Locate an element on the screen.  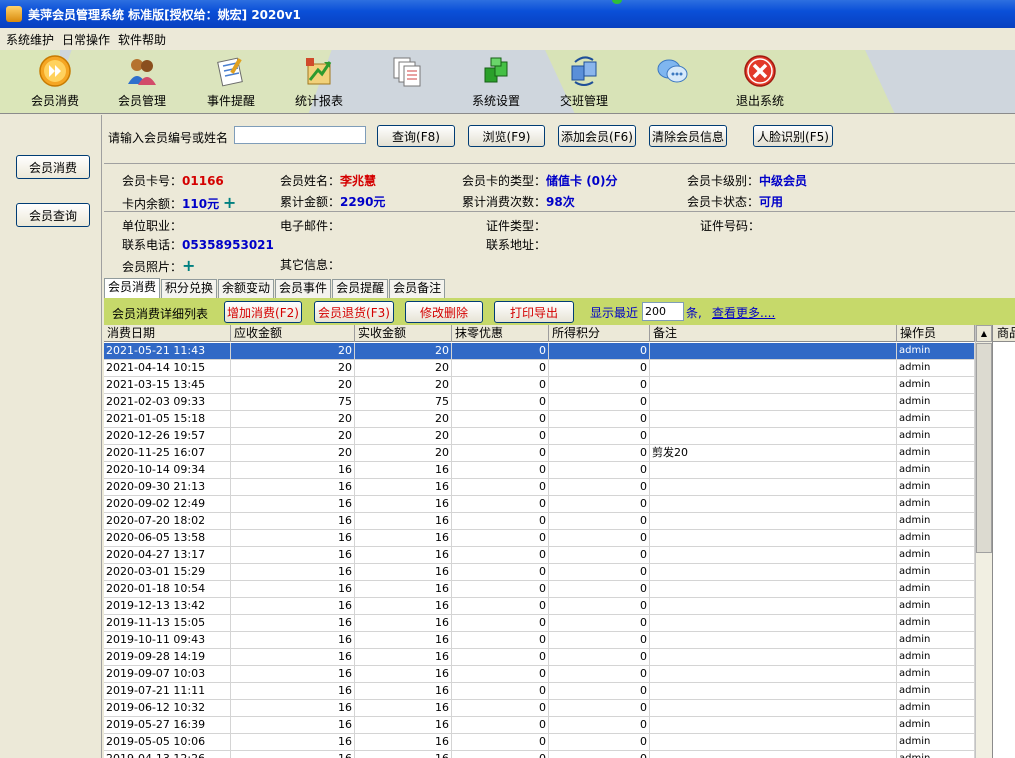
search-input is located at coordinates (300, 135).